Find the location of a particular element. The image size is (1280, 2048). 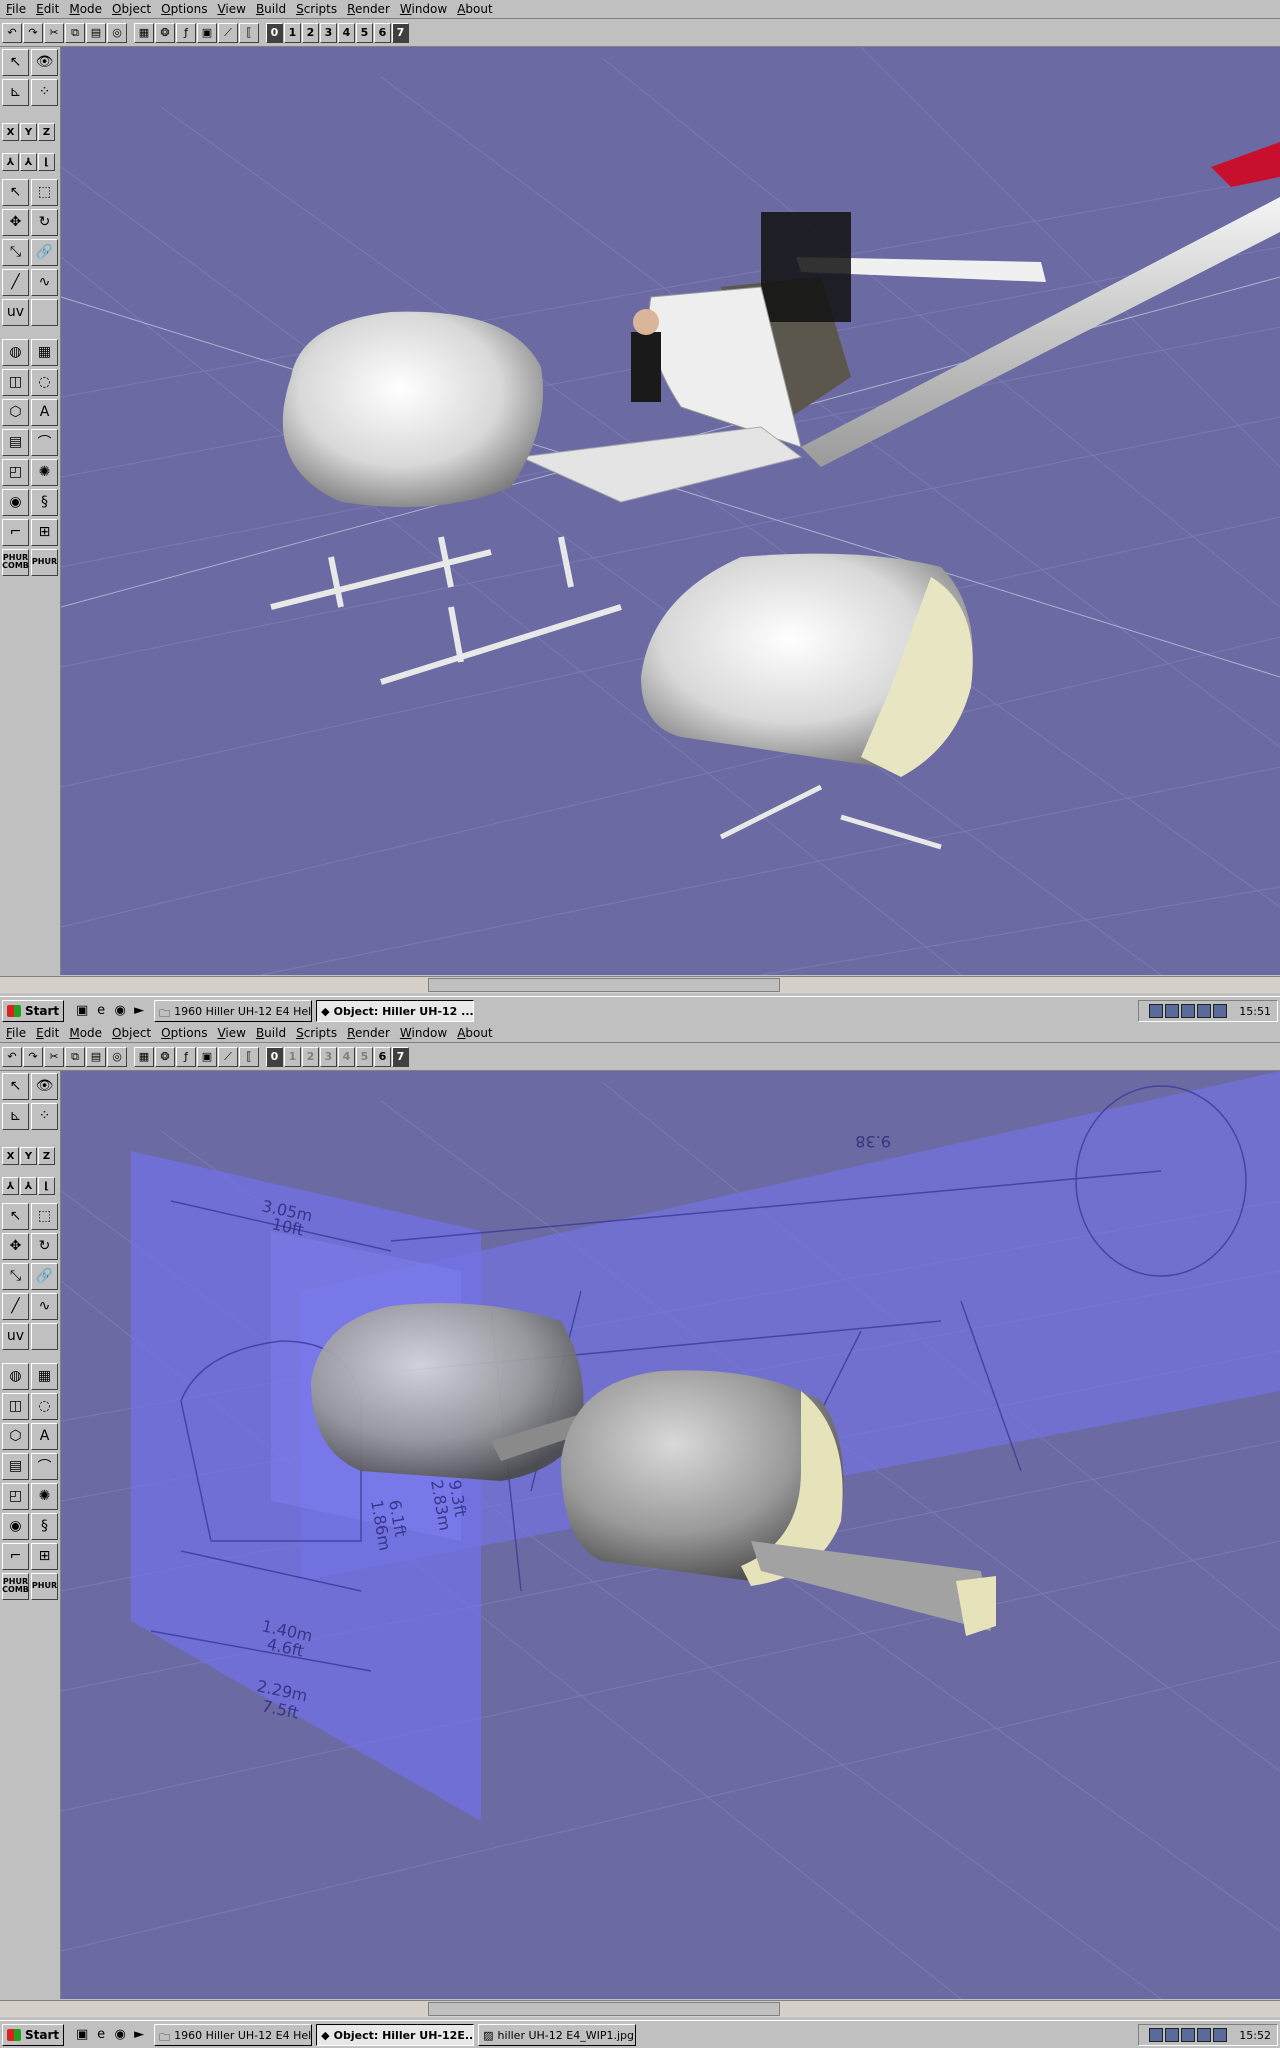

box-icon: ◰ is located at coordinates (15, 472).